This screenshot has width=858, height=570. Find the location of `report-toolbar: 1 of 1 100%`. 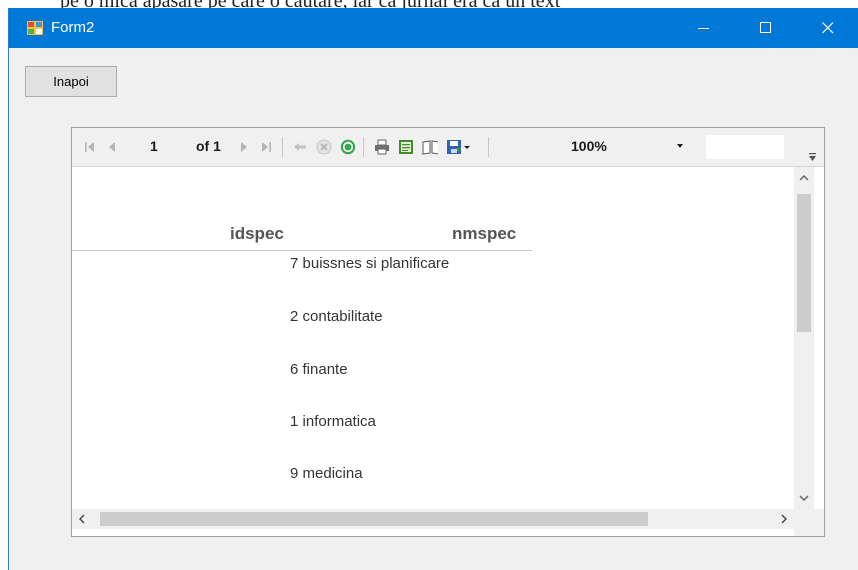

report-toolbar: 1 of 1 100% is located at coordinates (448, 147).